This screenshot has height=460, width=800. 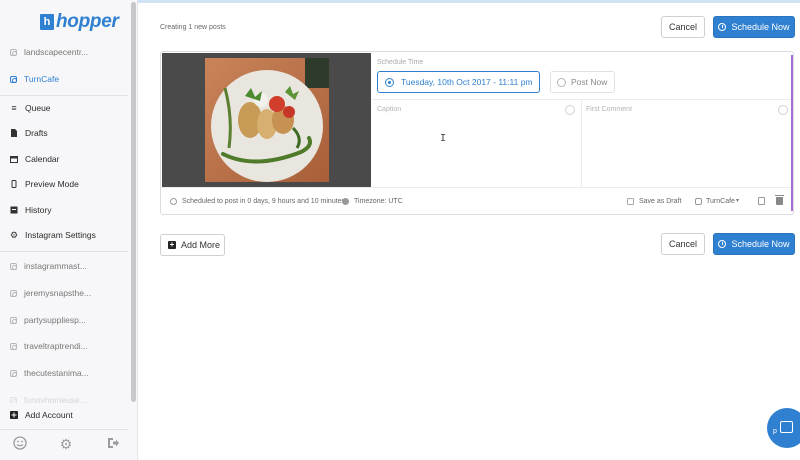 What do you see at coordinates (113, 444) in the screenshot?
I see `logout-icon` at bounding box center [113, 444].